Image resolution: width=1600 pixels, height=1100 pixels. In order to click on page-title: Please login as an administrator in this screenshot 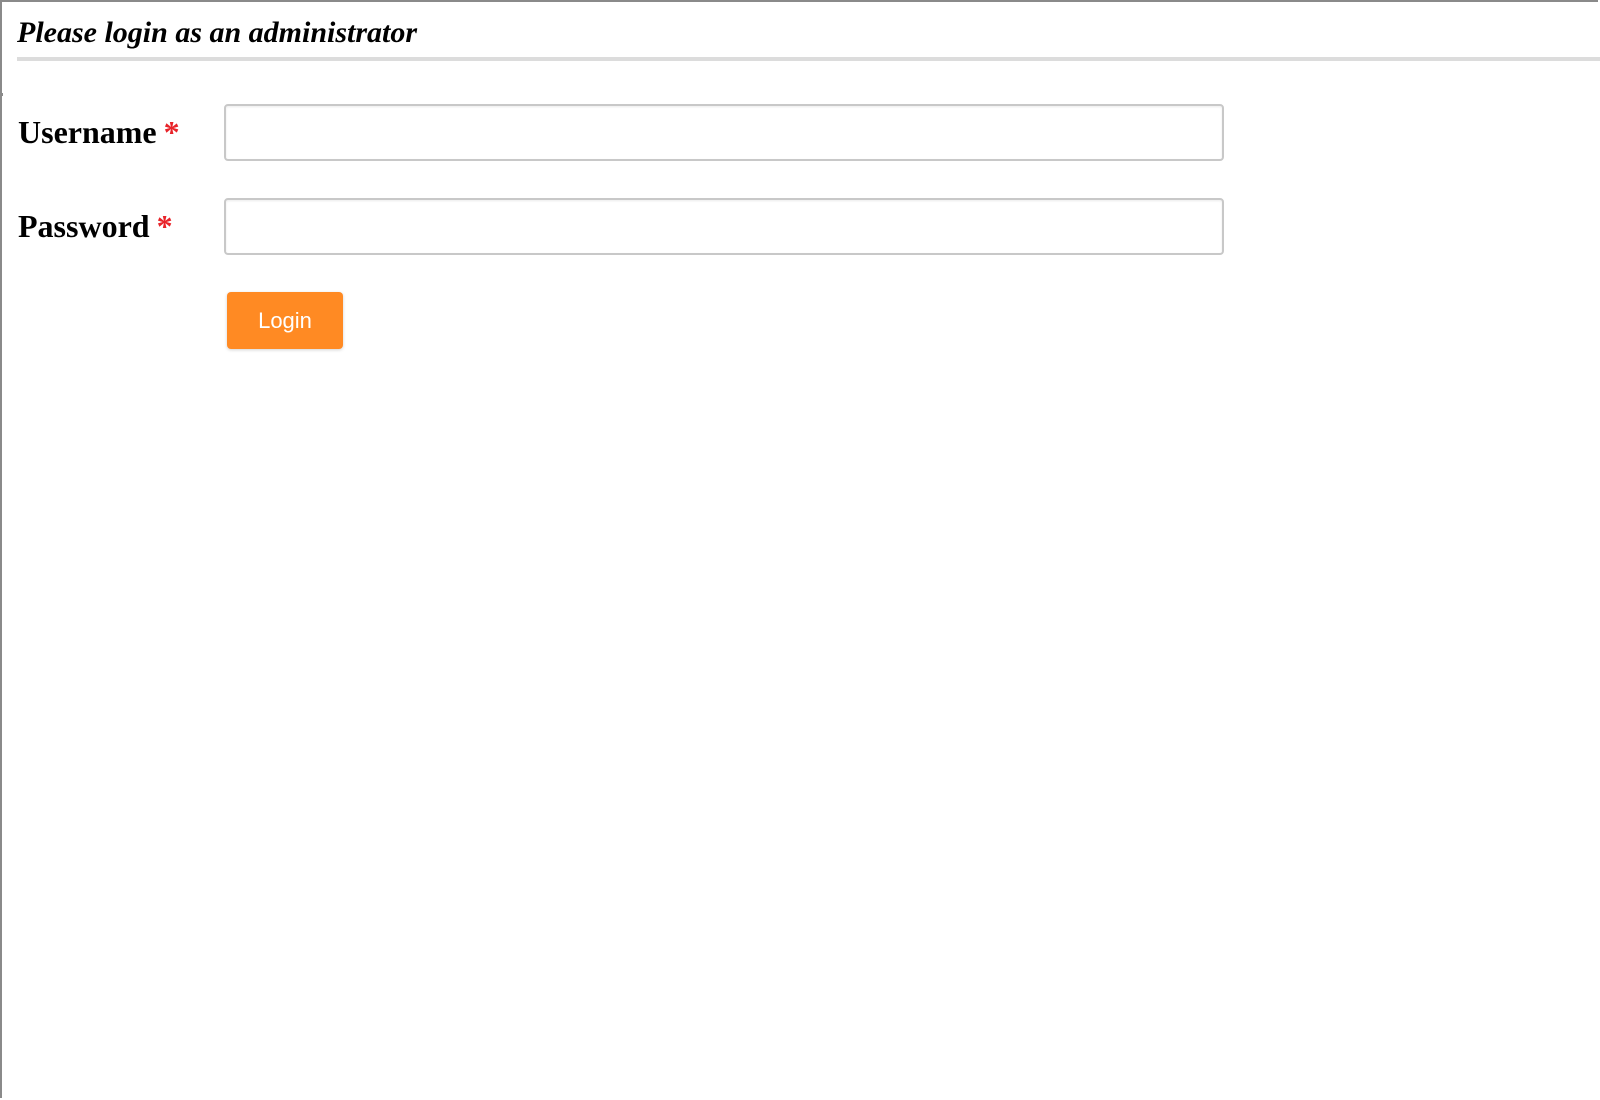, I will do `click(217, 32)`.